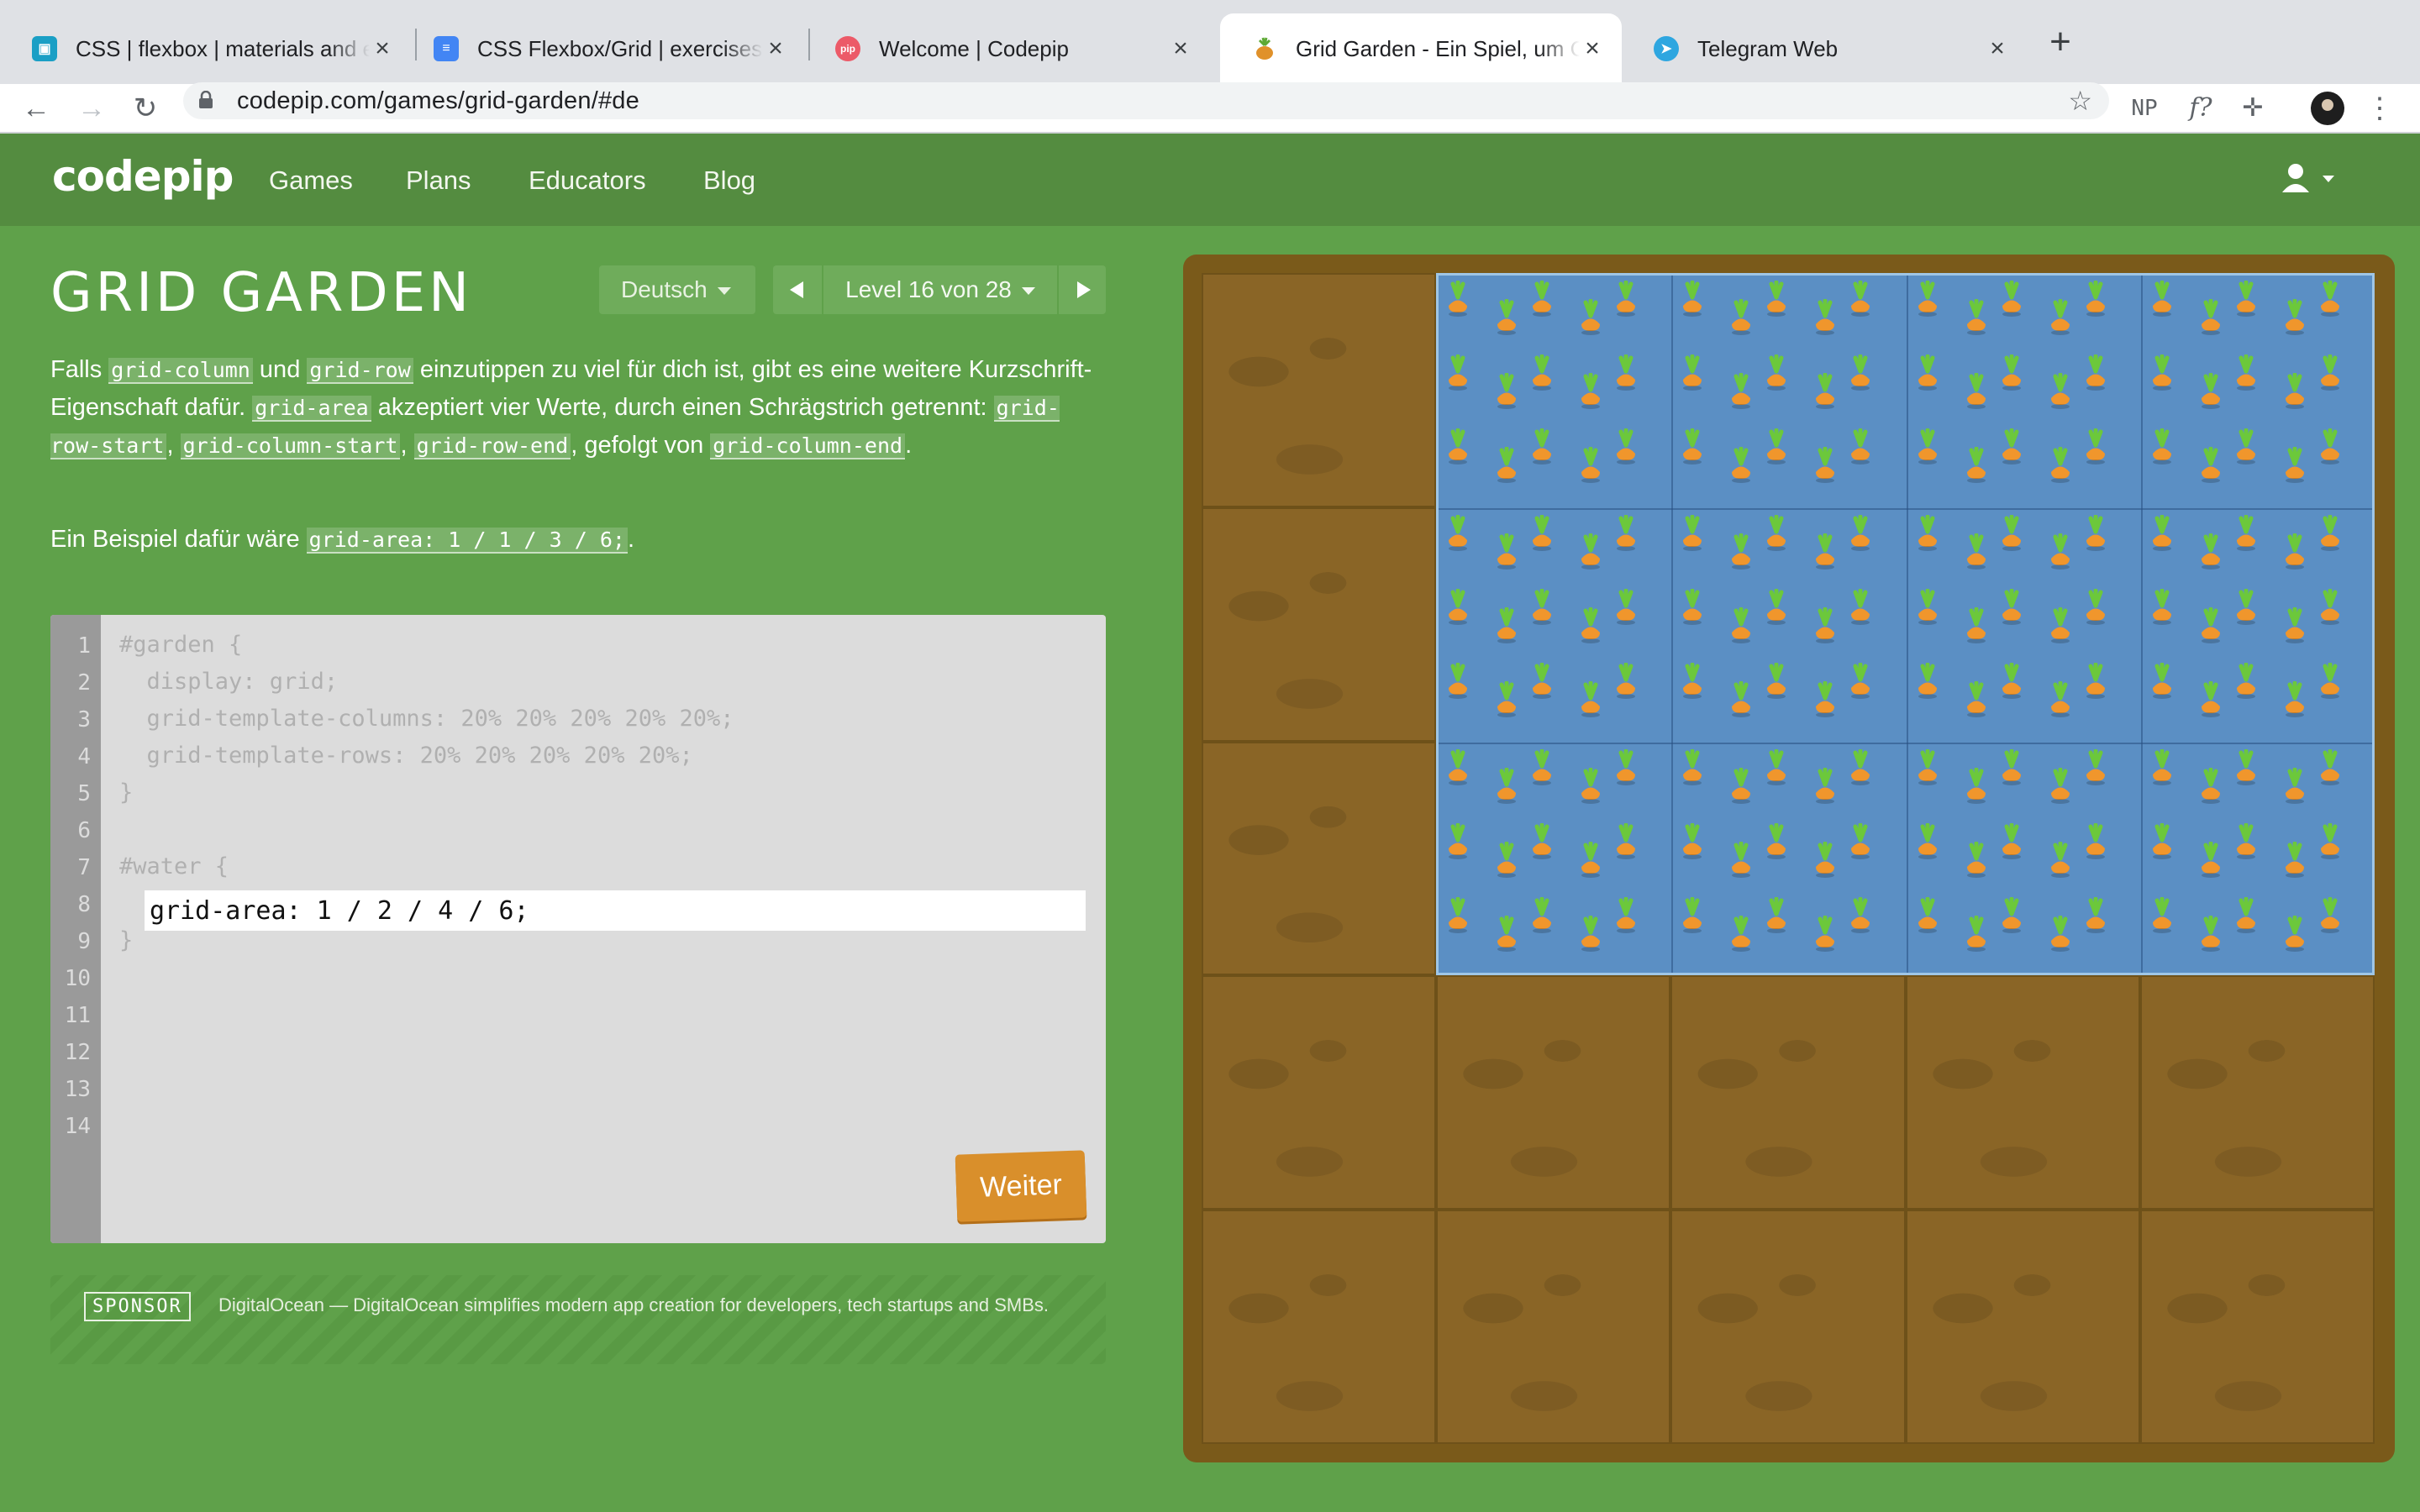 Image resolution: width=2420 pixels, height=1512 pixels. What do you see at coordinates (729, 180) in the screenshot?
I see `nav-blog: Blog` at bounding box center [729, 180].